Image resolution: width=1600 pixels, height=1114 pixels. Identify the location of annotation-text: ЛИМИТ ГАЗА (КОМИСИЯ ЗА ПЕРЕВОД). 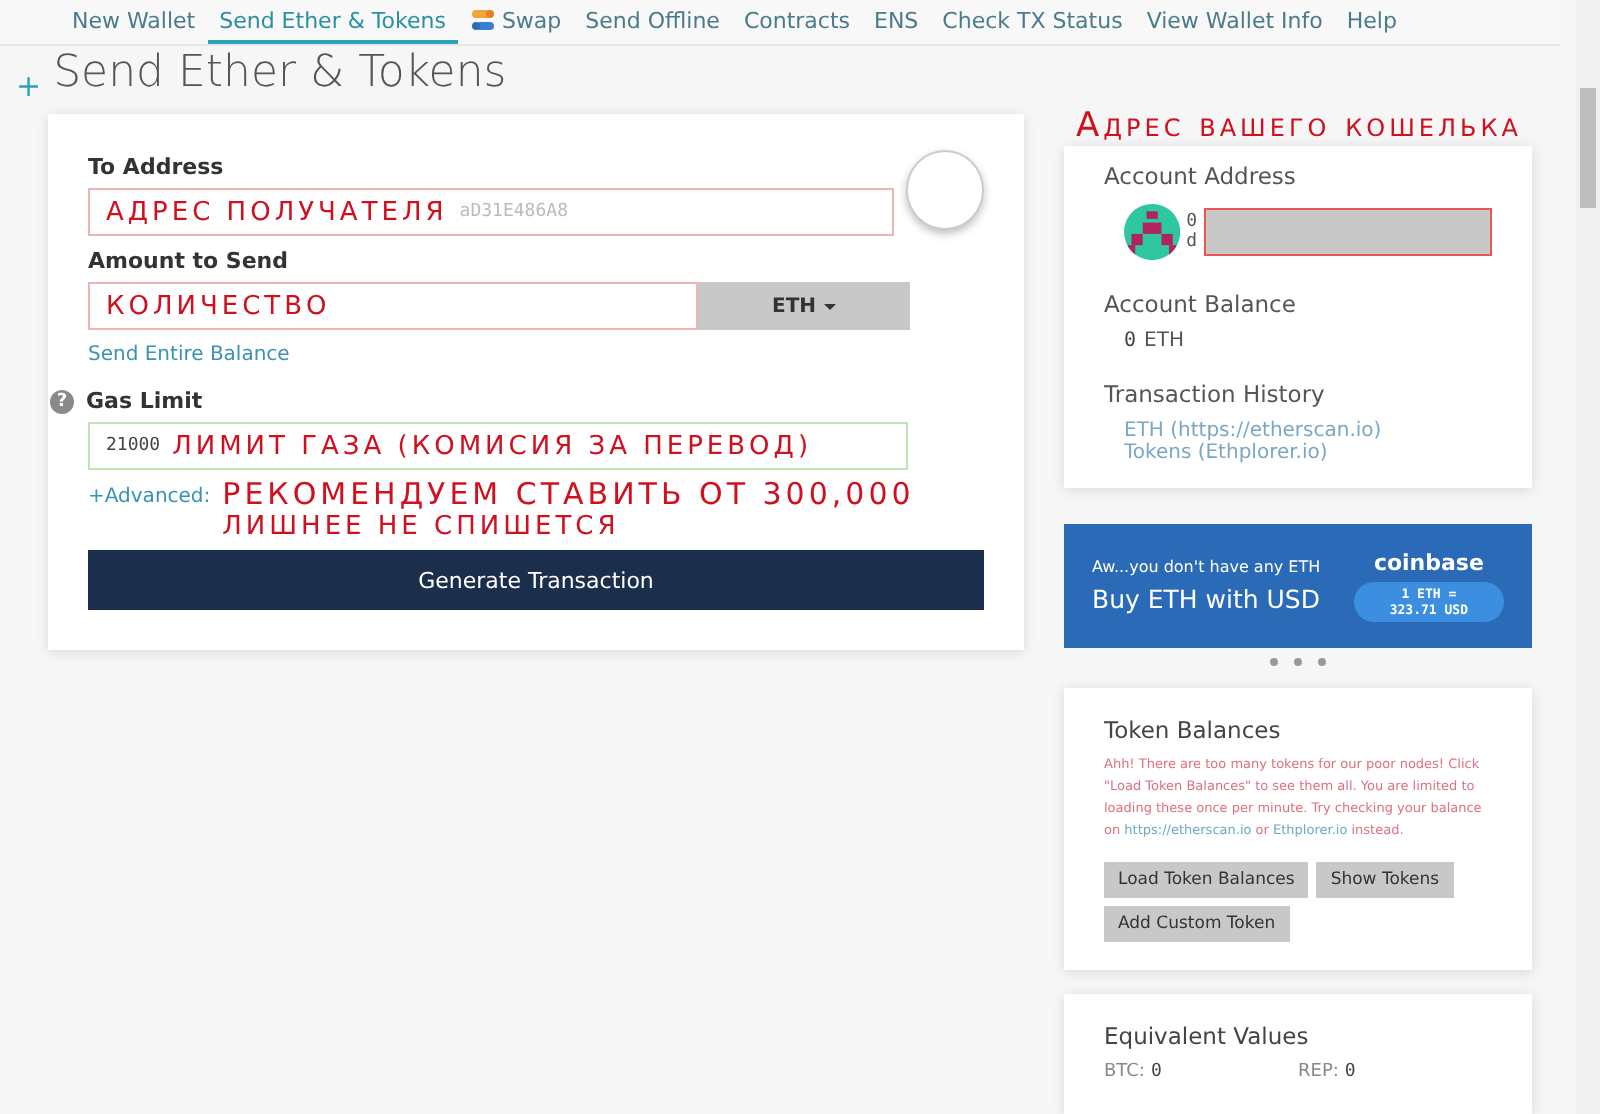
(492, 446).